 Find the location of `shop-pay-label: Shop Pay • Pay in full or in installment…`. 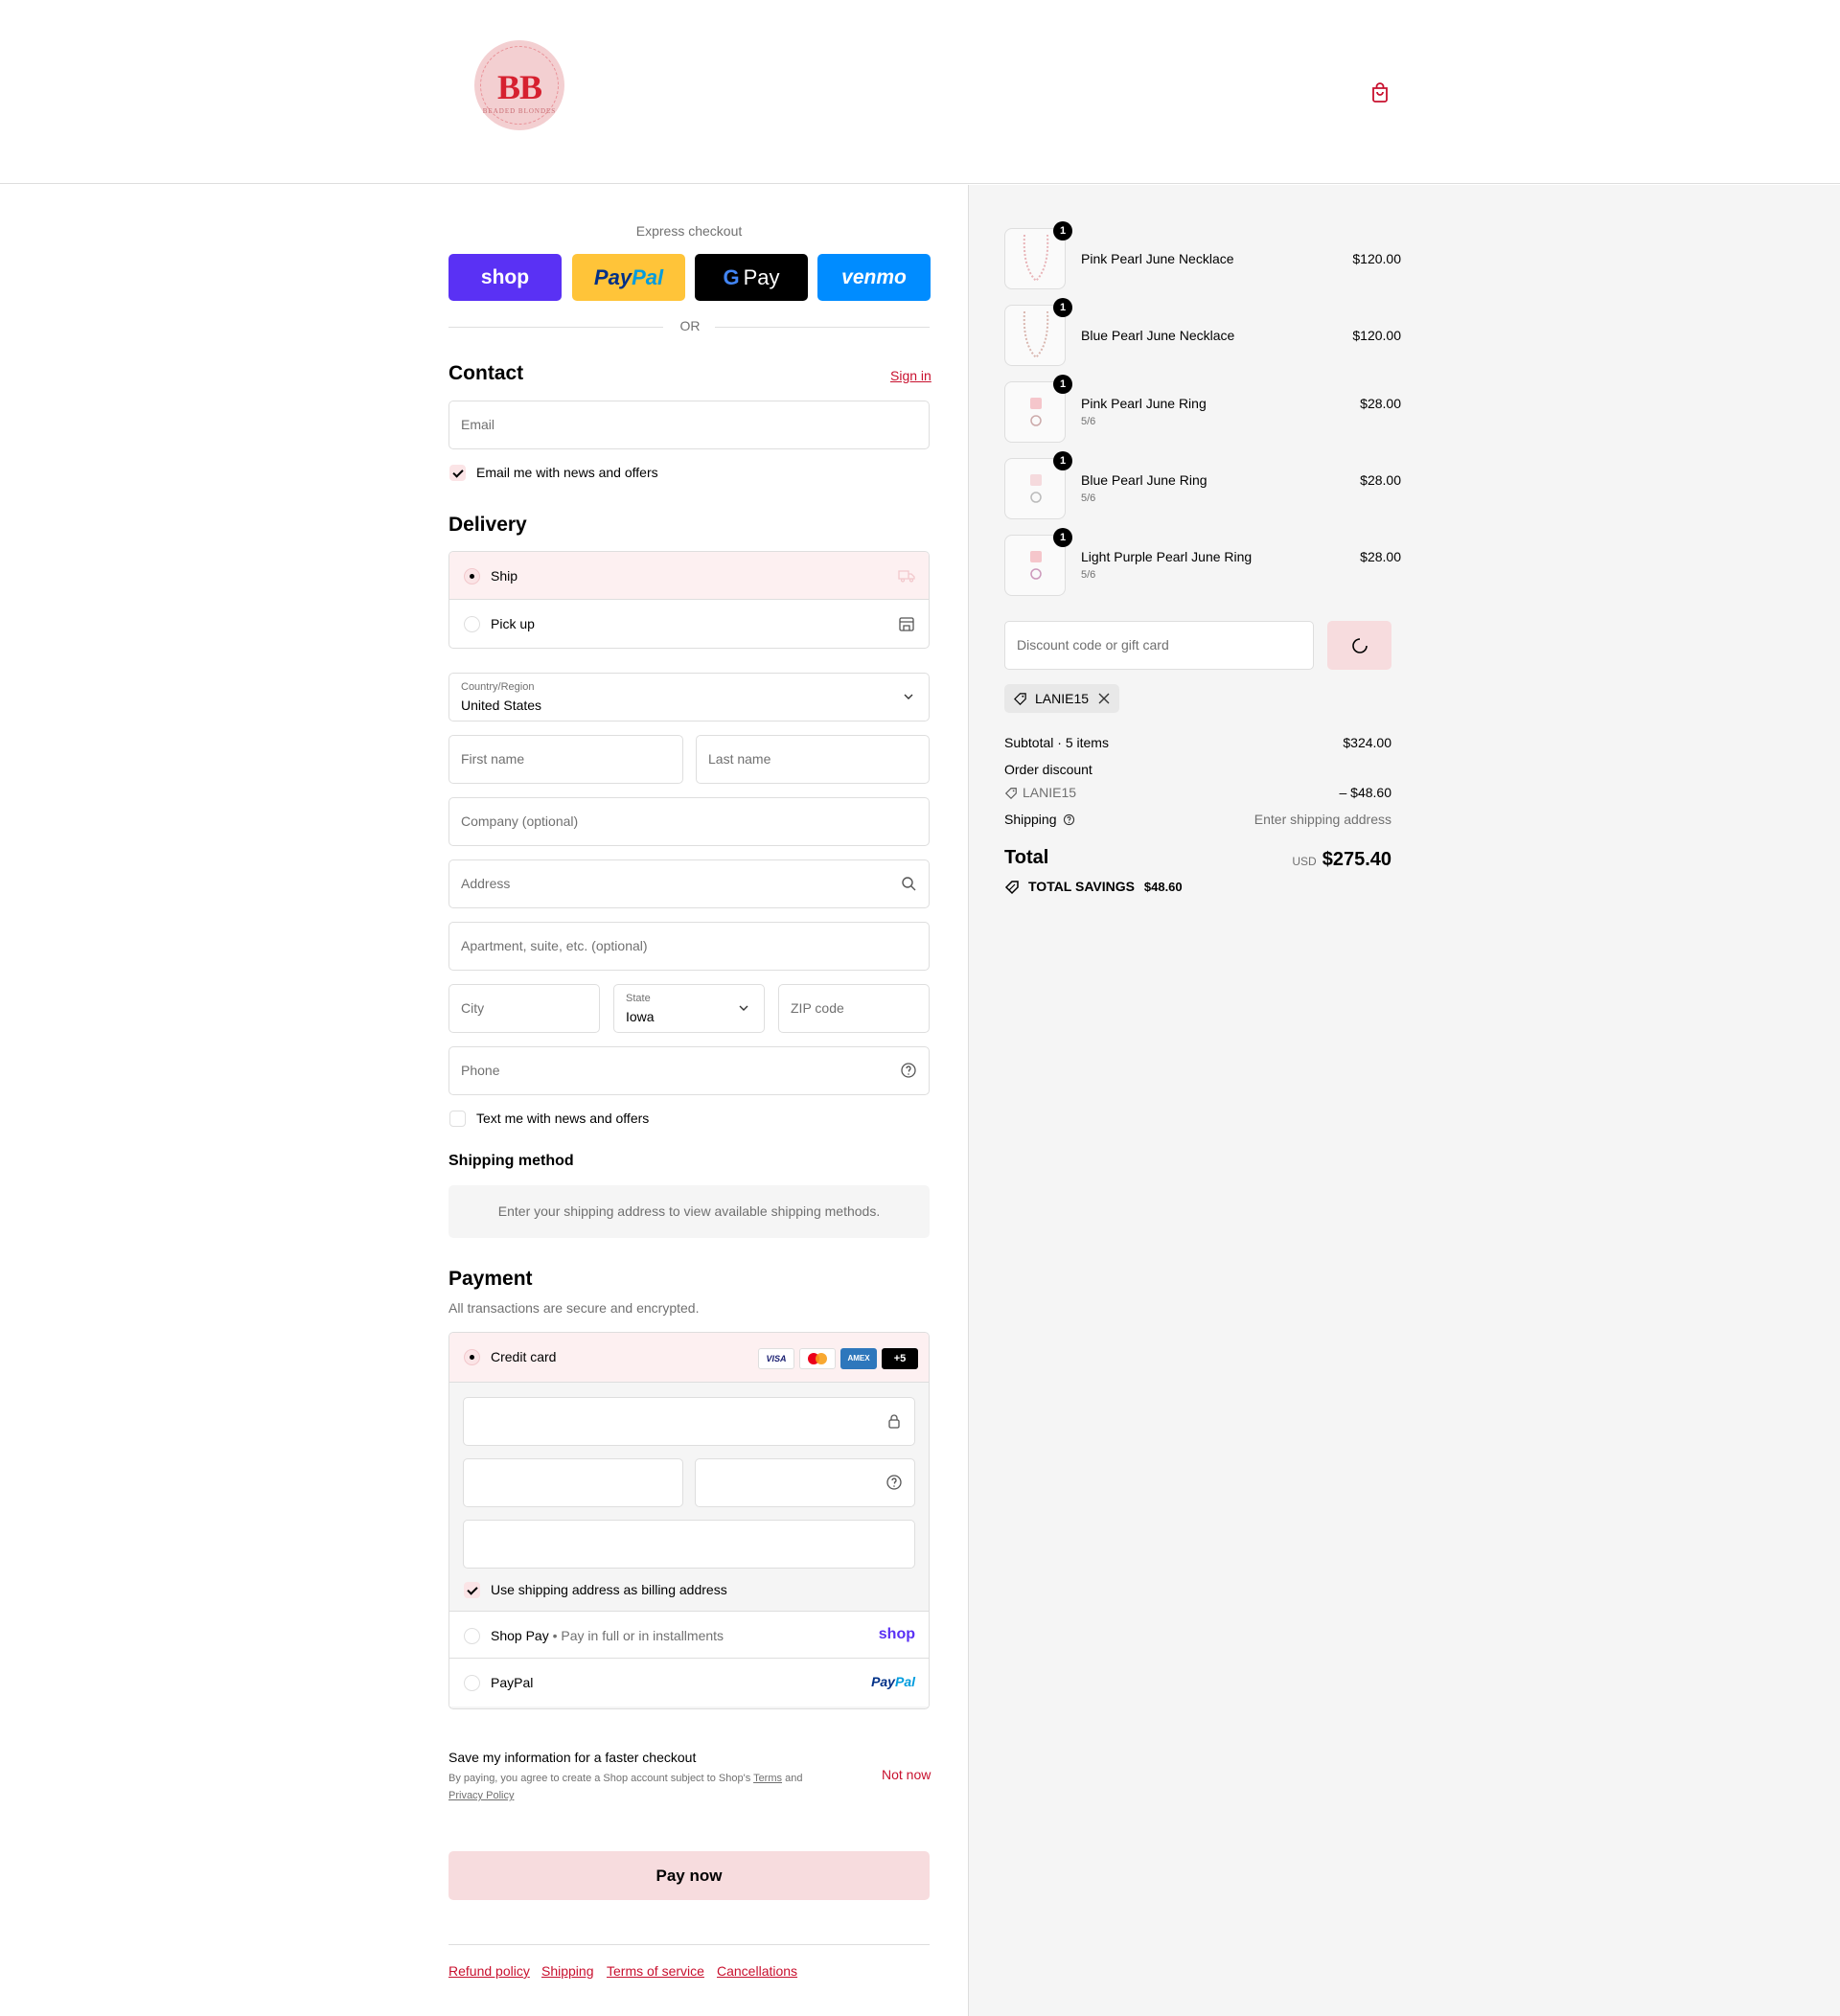

shop-pay-label: Shop Pay • Pay in full or in installment… is located at coordinates (607, 1635).